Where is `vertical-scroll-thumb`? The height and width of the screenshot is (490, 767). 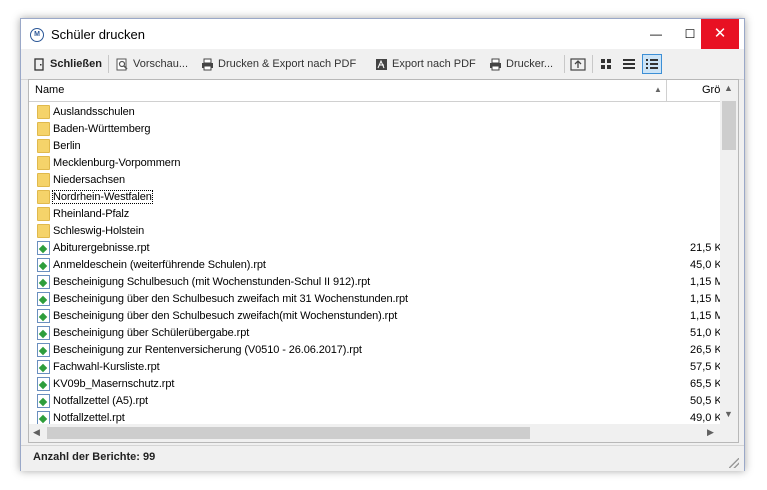 vertical-scroll-thumb is located at coordinates (729, 125).